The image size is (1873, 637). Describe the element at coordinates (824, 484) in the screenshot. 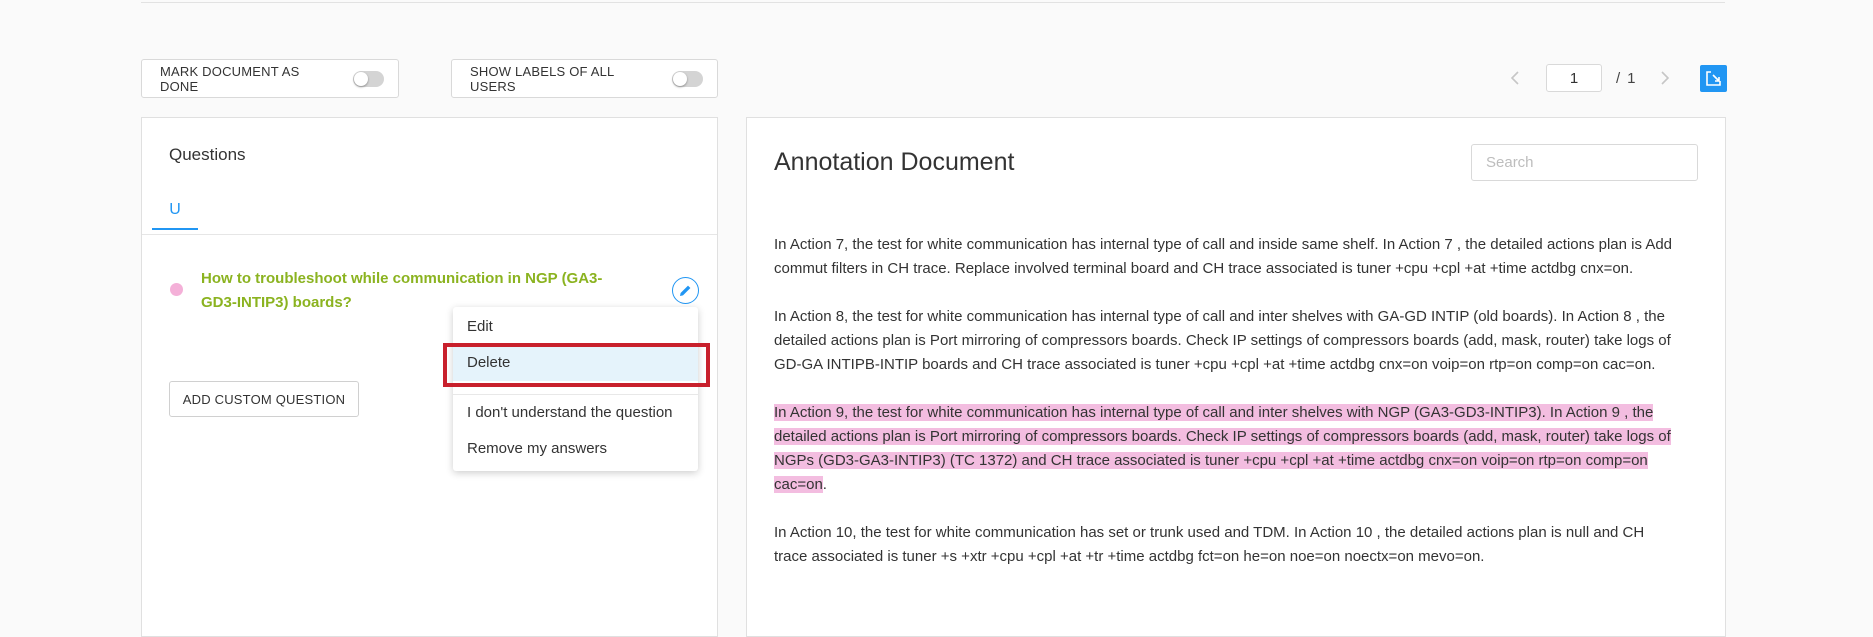

I see `paragraph-tail: .` at that location.